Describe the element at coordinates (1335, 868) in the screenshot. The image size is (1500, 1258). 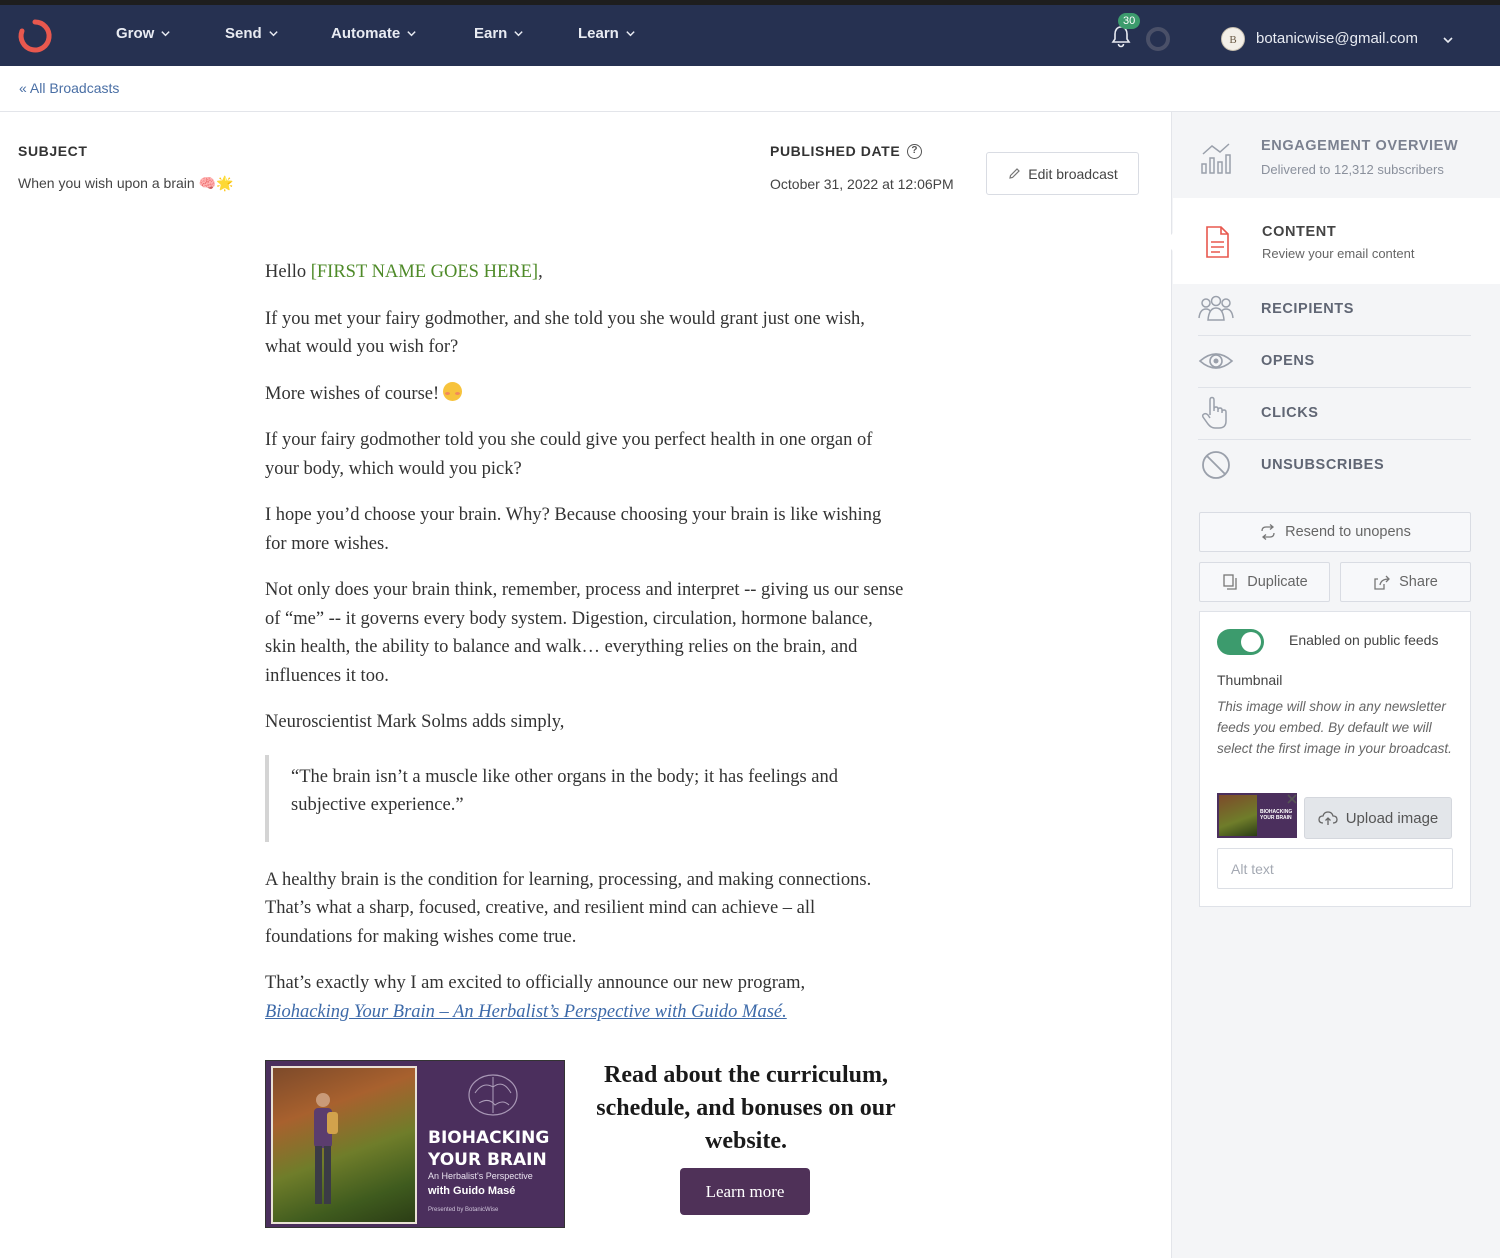
I see `alt-text-input` at that location.